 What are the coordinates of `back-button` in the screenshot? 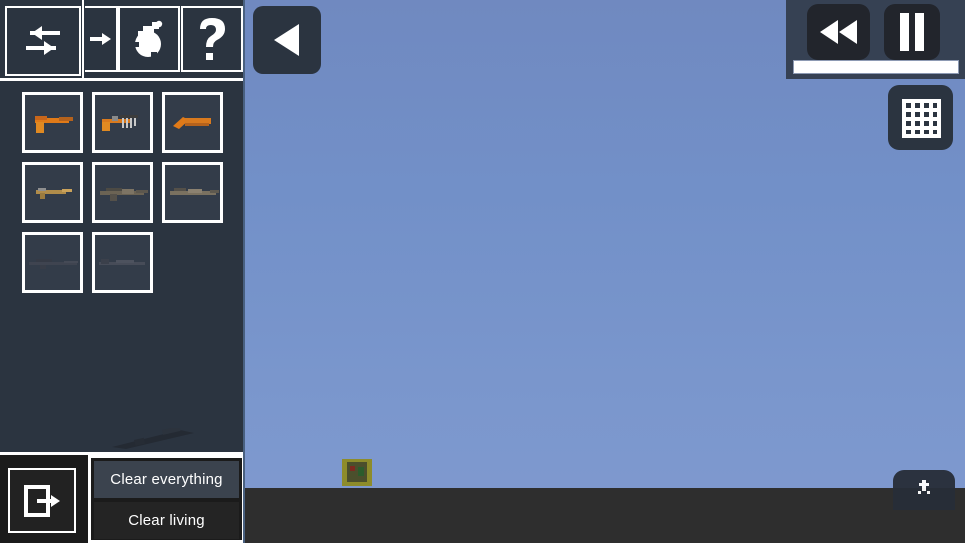 It's located at (287, 40).